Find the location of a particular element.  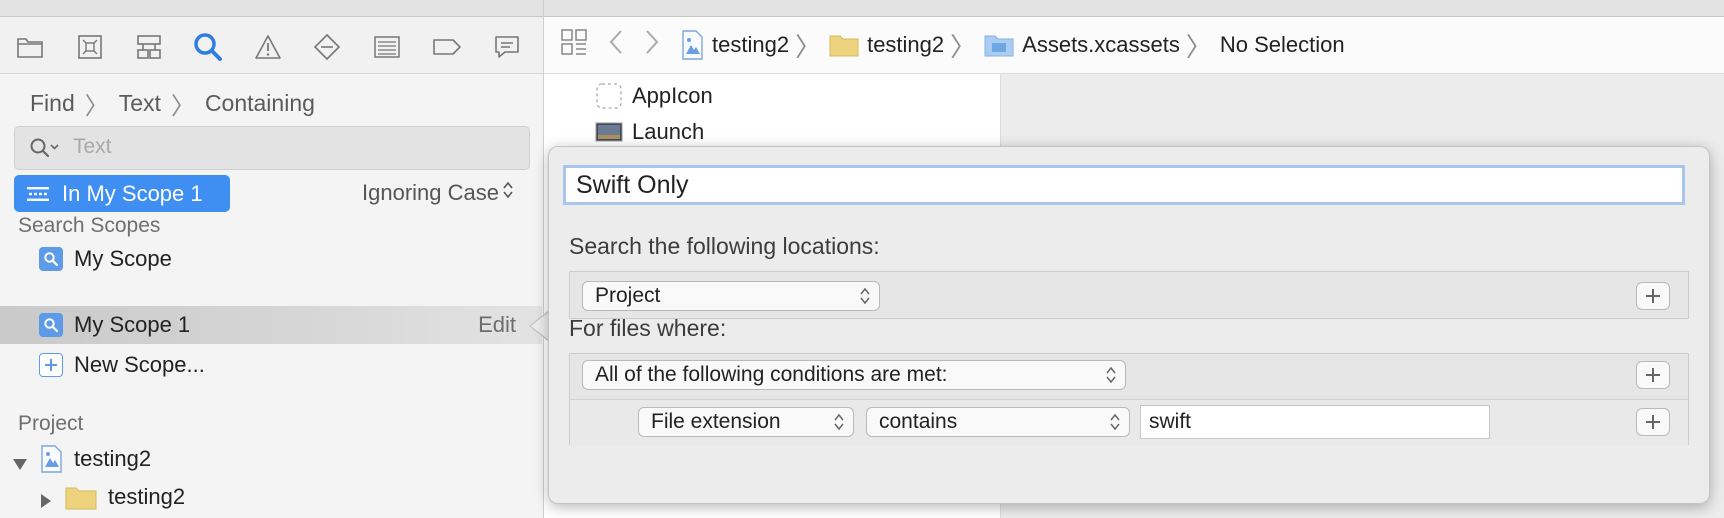

criteria-operator-popup: contains is located at coordinates (998, 422).